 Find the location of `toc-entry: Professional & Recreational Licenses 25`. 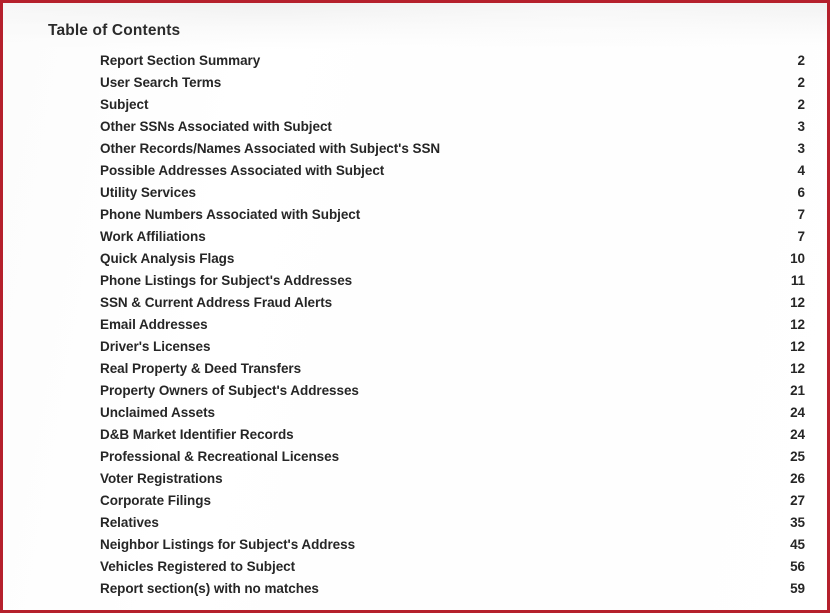

toc-entry: Professional & Recreational Licenses 25 is located at coordinates (452, 457).